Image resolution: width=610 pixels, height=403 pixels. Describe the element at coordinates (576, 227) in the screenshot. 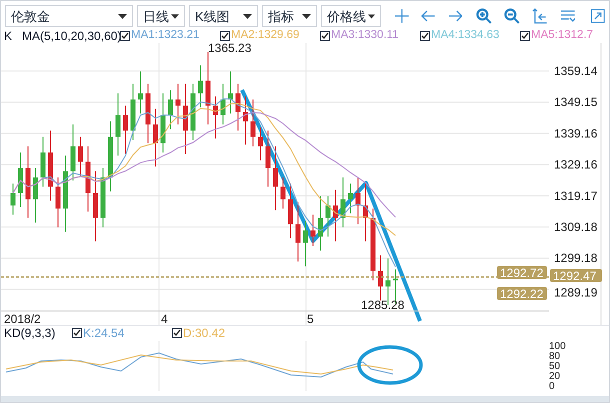

I see `price-axis-label: 1309.18` at that location.